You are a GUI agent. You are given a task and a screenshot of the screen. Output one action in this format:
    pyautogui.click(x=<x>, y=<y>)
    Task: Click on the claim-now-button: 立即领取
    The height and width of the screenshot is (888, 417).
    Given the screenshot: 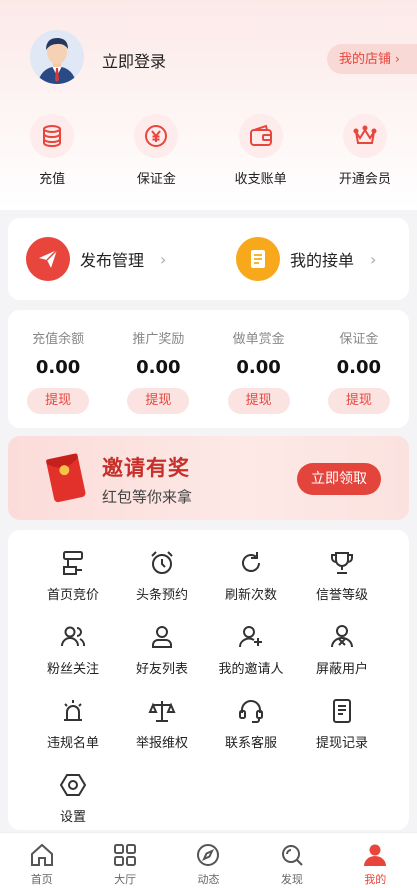 What is the action you would take?
    pyautogui.click(x=339, y=479)
    